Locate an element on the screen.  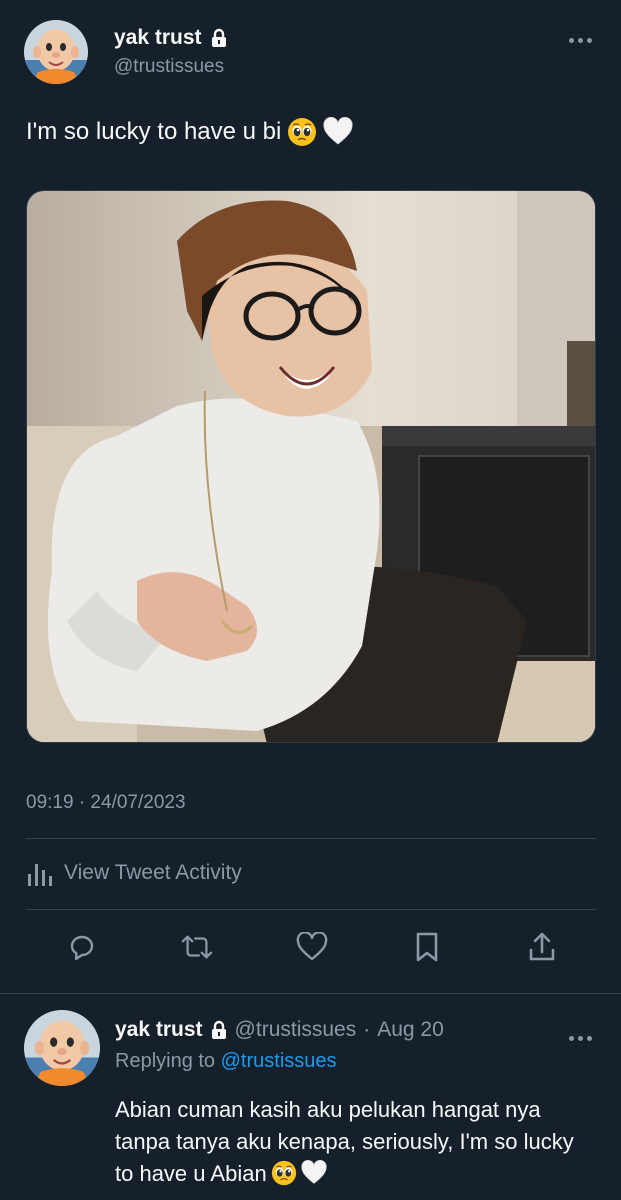
reply-date: Aug 20 is located at coordinates (410, 1030).